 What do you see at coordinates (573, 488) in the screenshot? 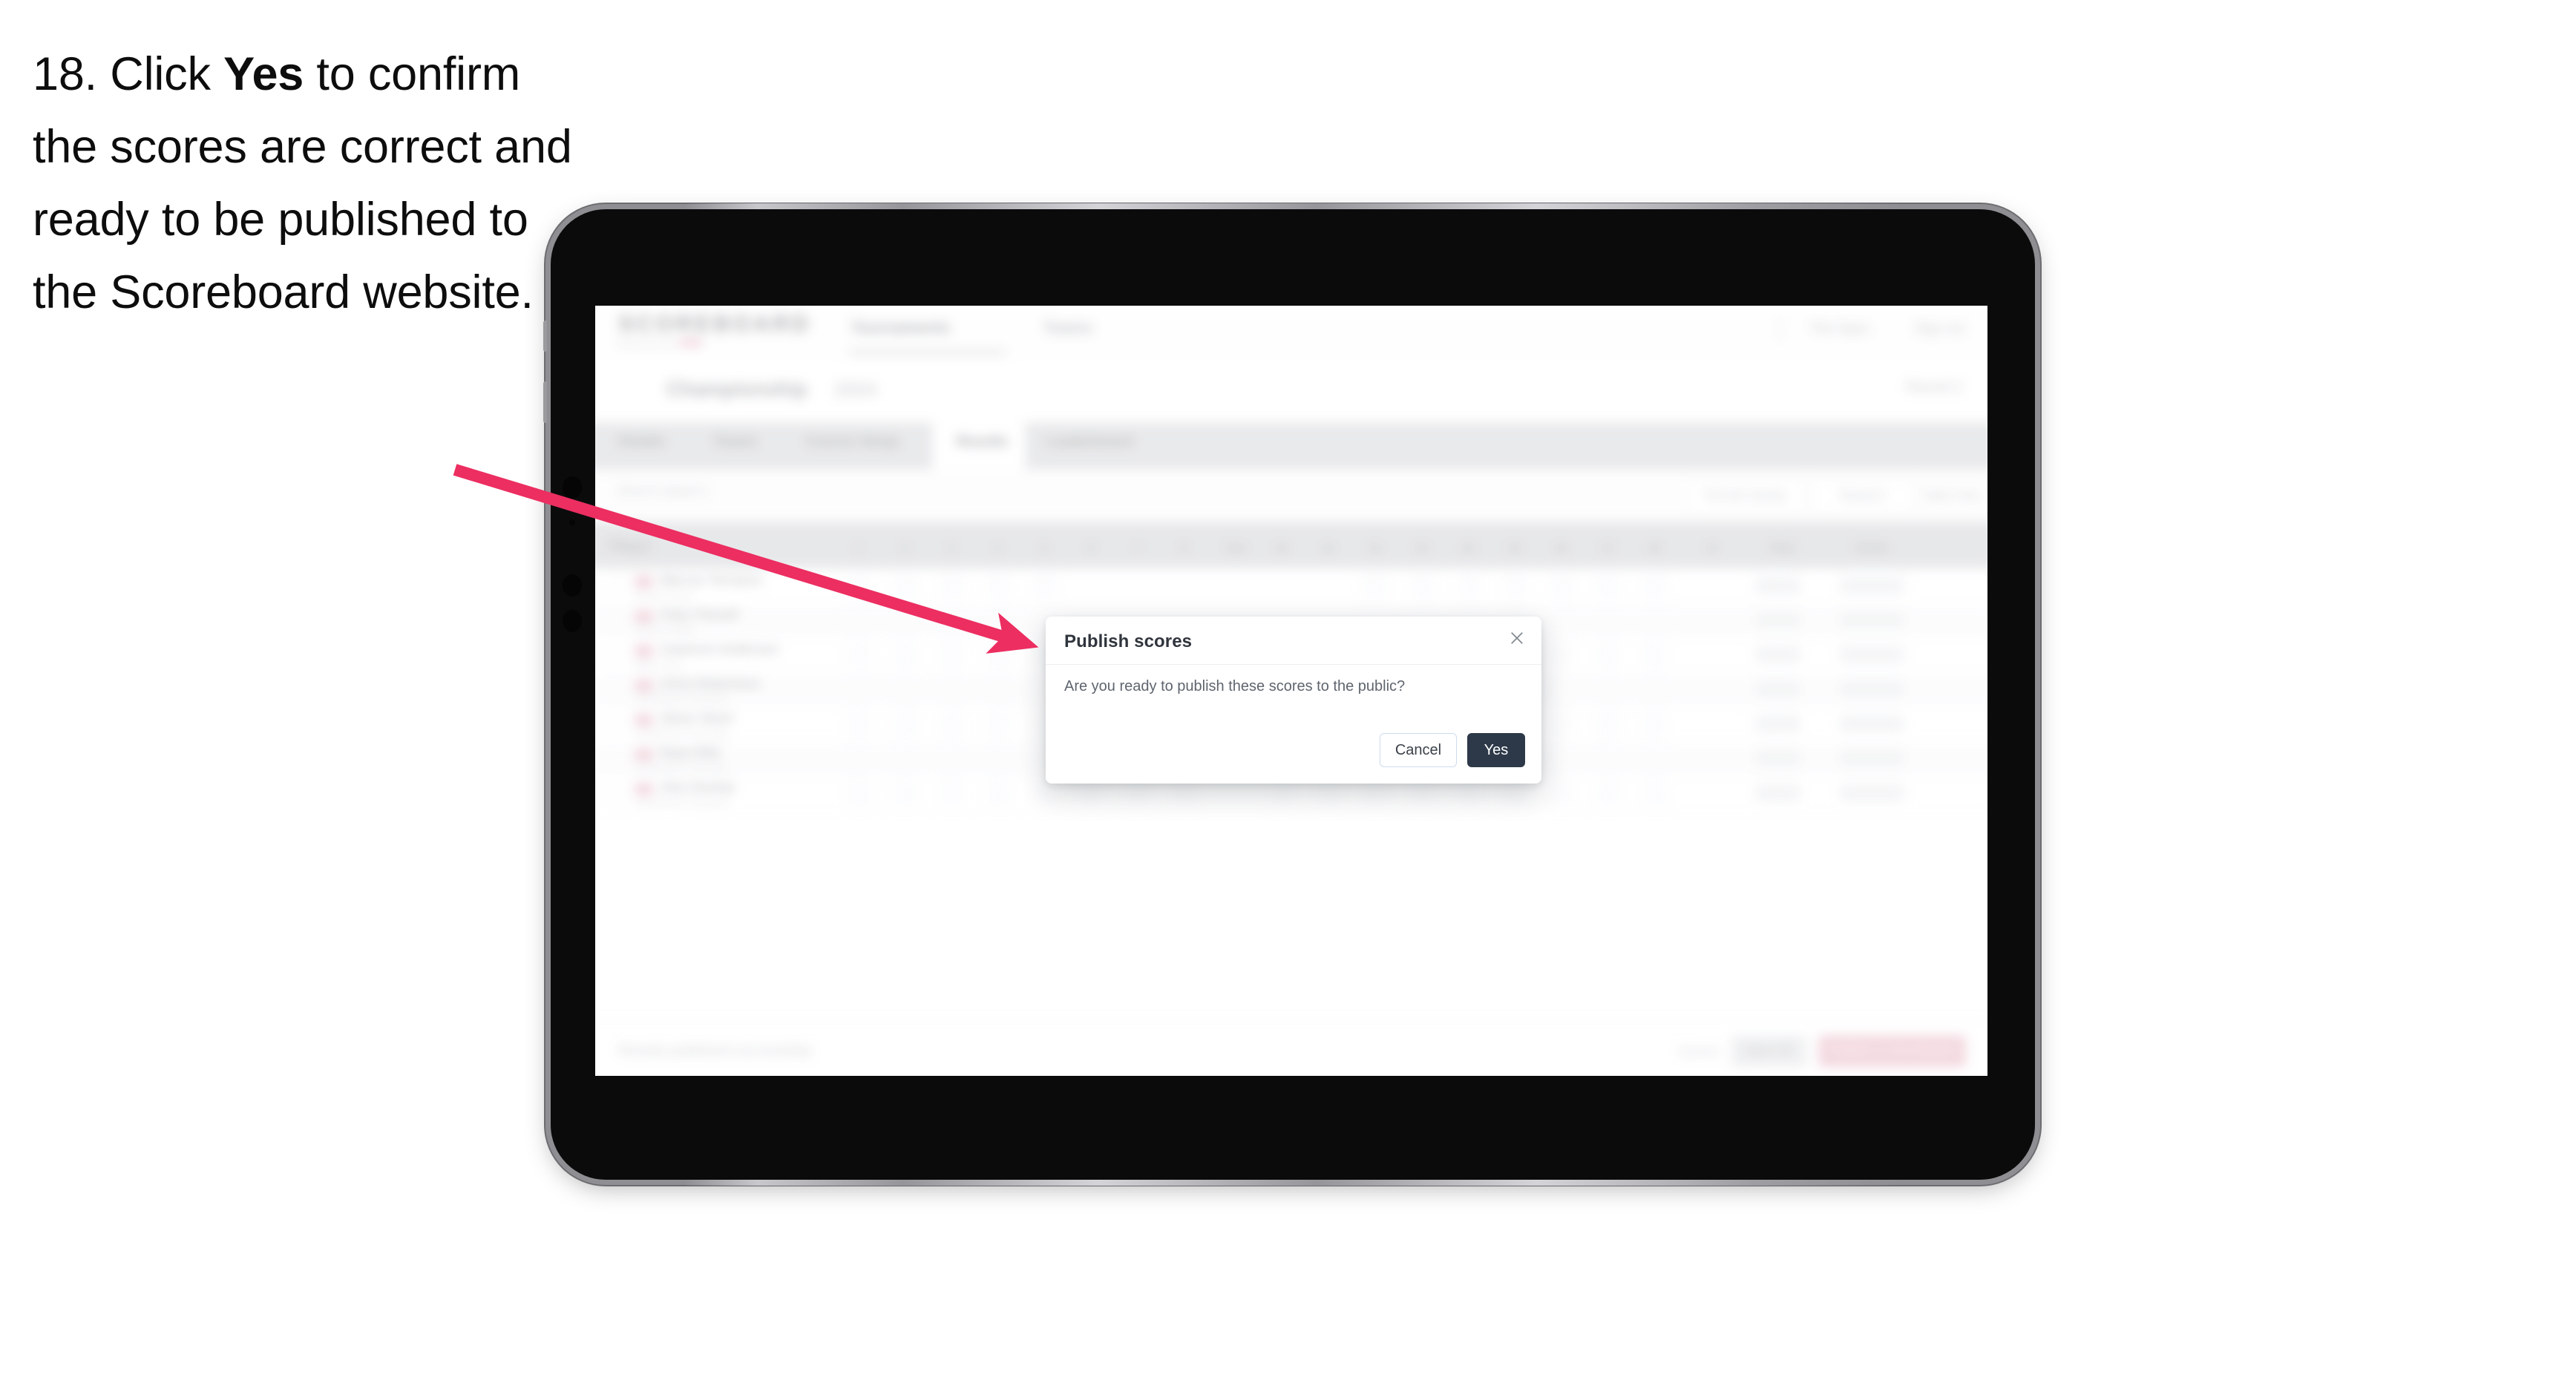
I see `front-camera-icon` at bounding box center [573, 488].